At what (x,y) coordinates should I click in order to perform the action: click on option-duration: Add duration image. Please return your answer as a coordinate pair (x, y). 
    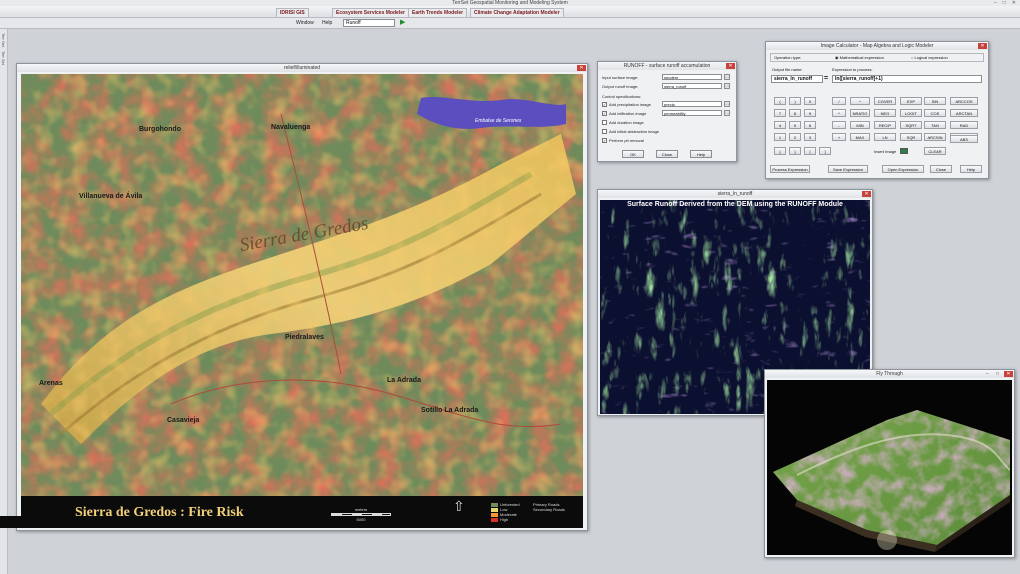
    Looking at the image, I should click on (623, 122).